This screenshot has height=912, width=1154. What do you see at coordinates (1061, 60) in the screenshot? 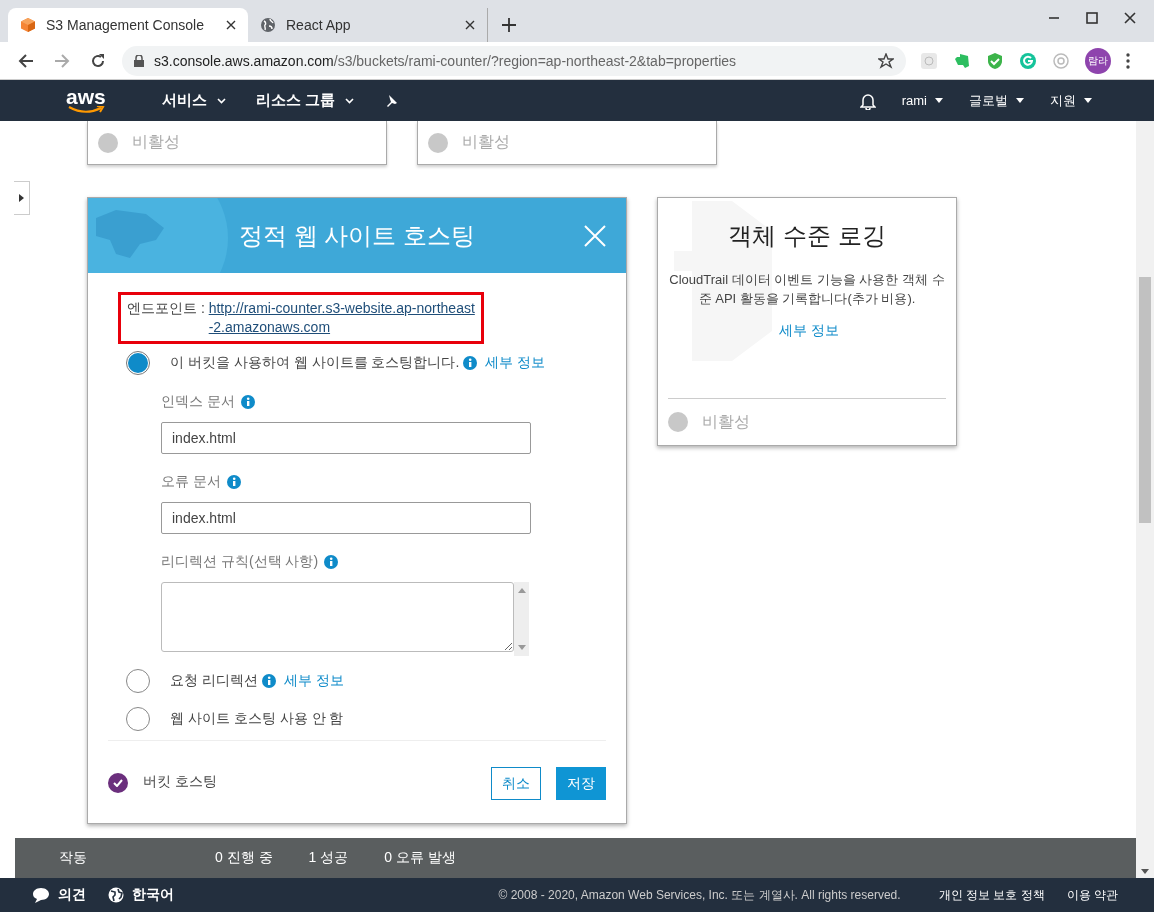
I see `target-icon` at bounding box center [1061, 60].